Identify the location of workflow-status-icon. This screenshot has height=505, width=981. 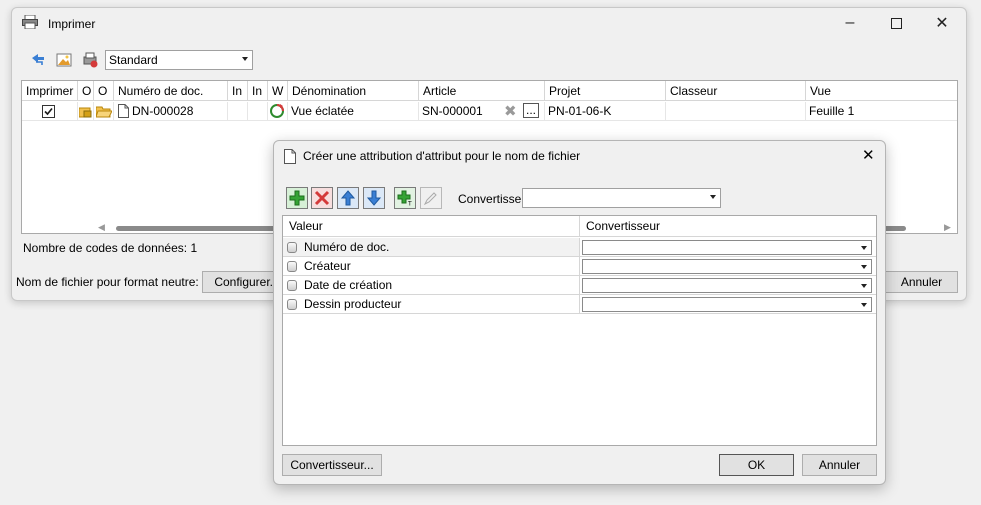
(277, 111).